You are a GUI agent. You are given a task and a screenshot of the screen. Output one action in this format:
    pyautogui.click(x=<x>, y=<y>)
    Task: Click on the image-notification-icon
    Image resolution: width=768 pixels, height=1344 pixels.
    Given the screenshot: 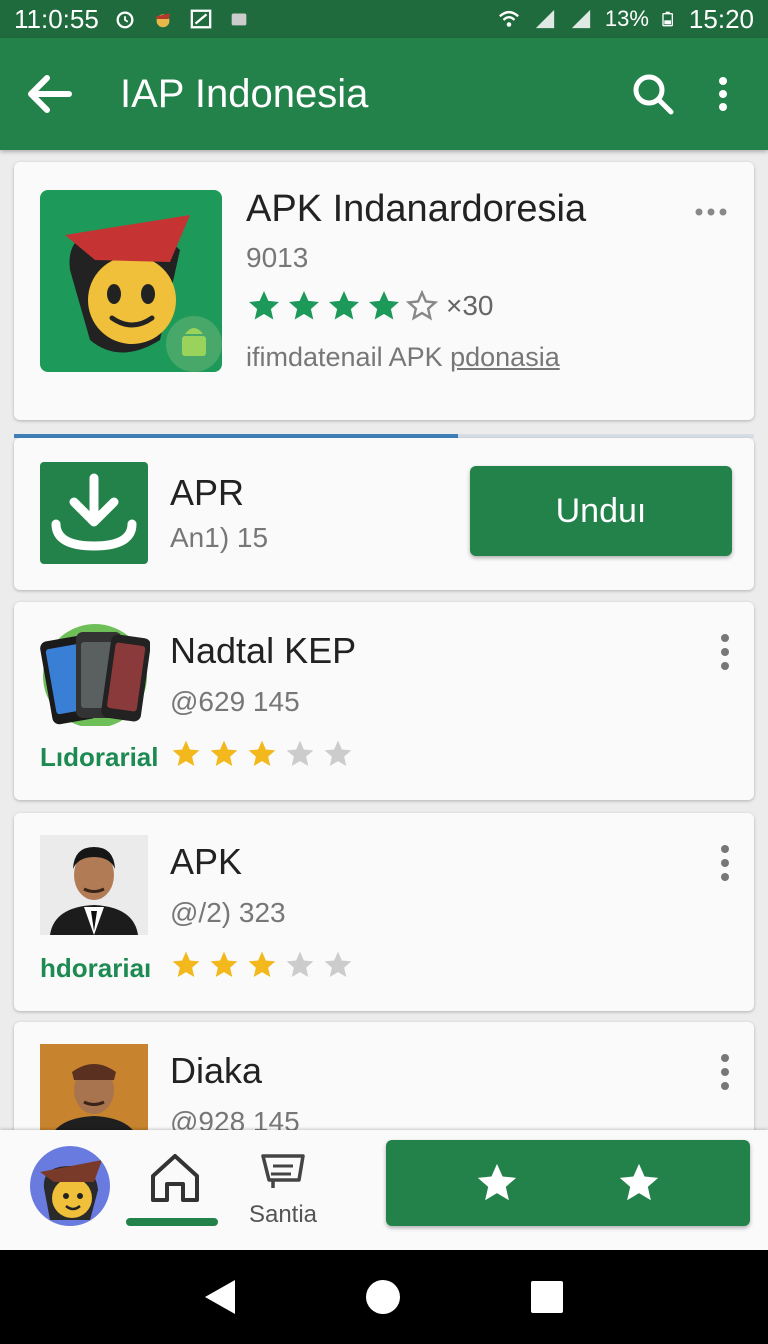 What is the action you would take?
    pyautogui.click(x=201, y=19)
    